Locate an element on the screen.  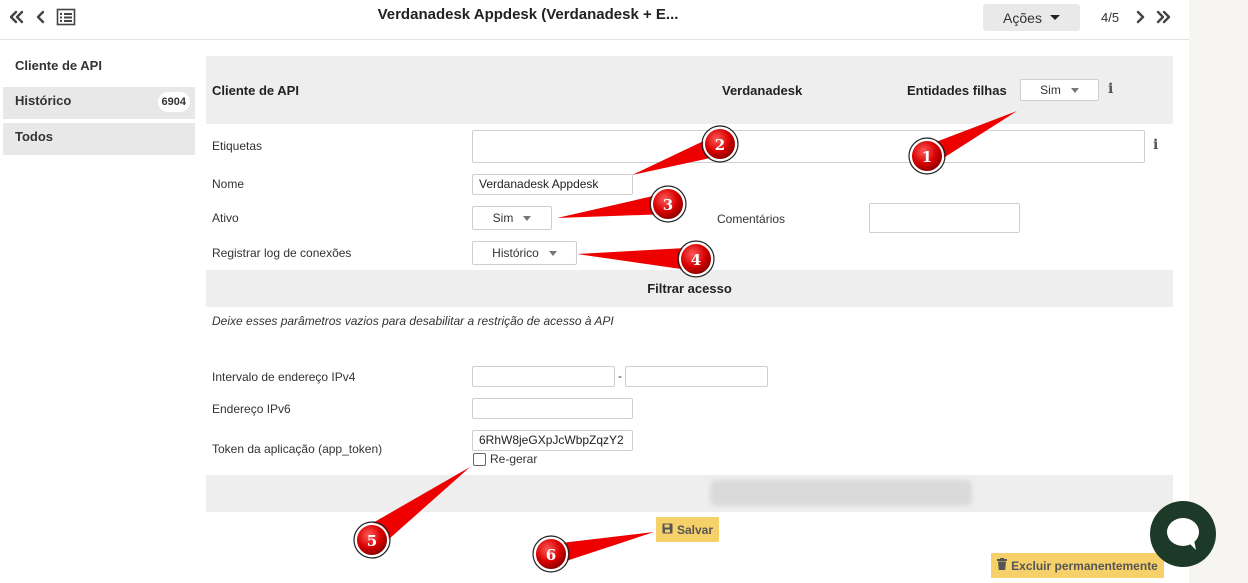
delete-permanently-button: Excluir permanentemente is located at coordinates (1077, 565).